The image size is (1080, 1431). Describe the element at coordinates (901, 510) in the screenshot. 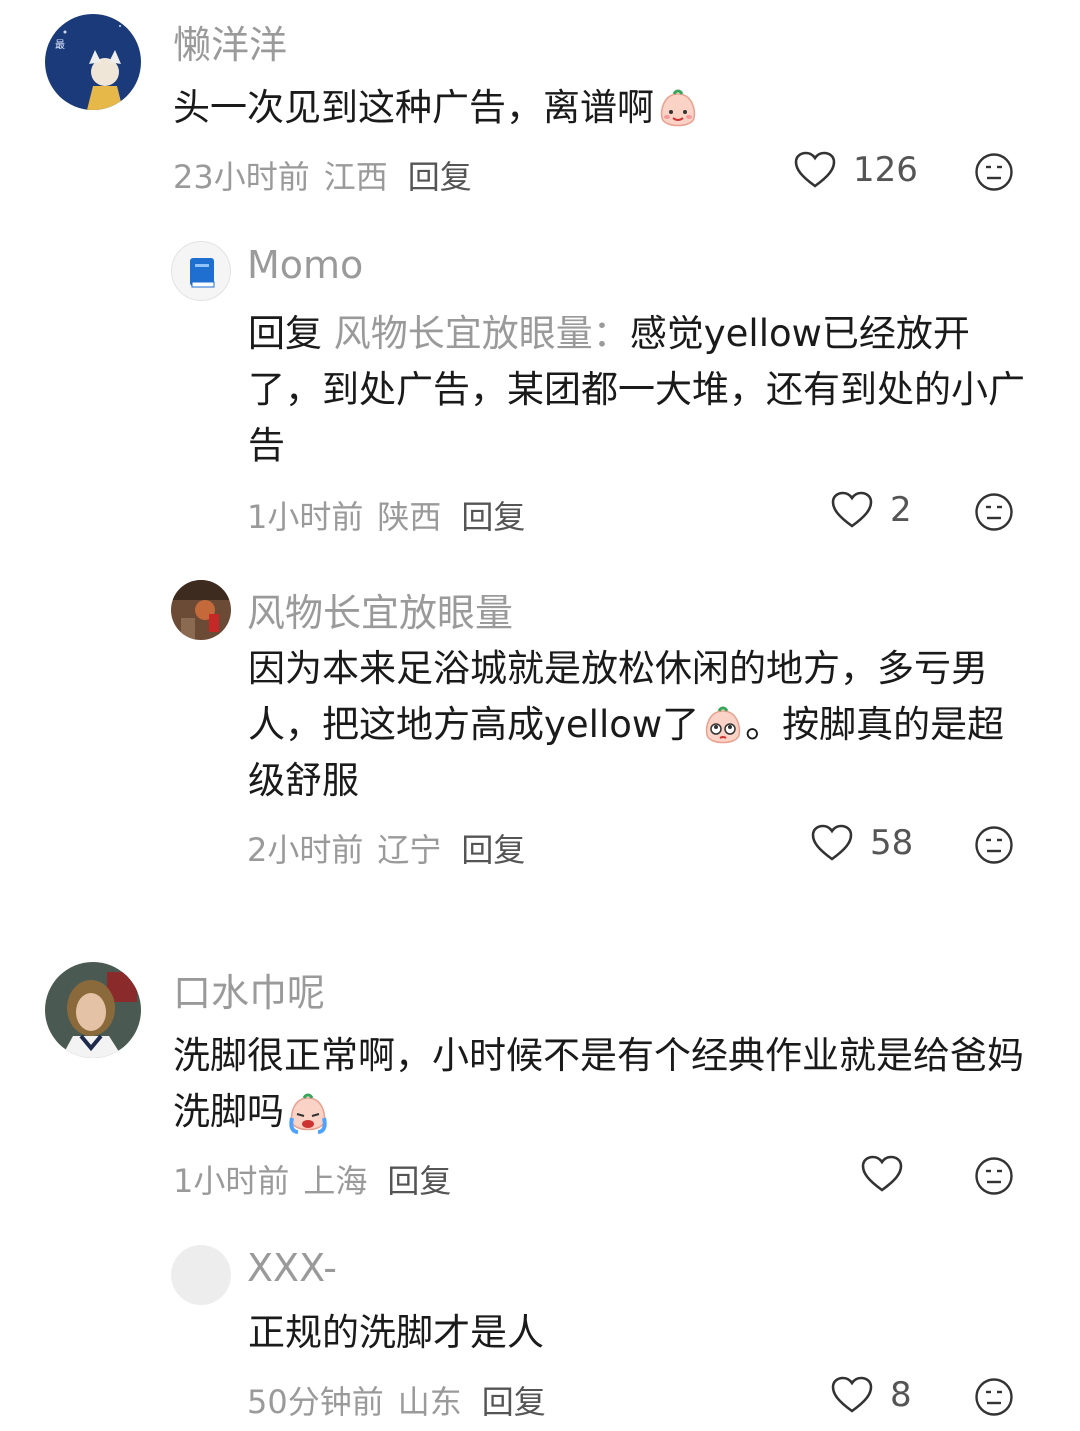

I see `like-count: 2` at that location.